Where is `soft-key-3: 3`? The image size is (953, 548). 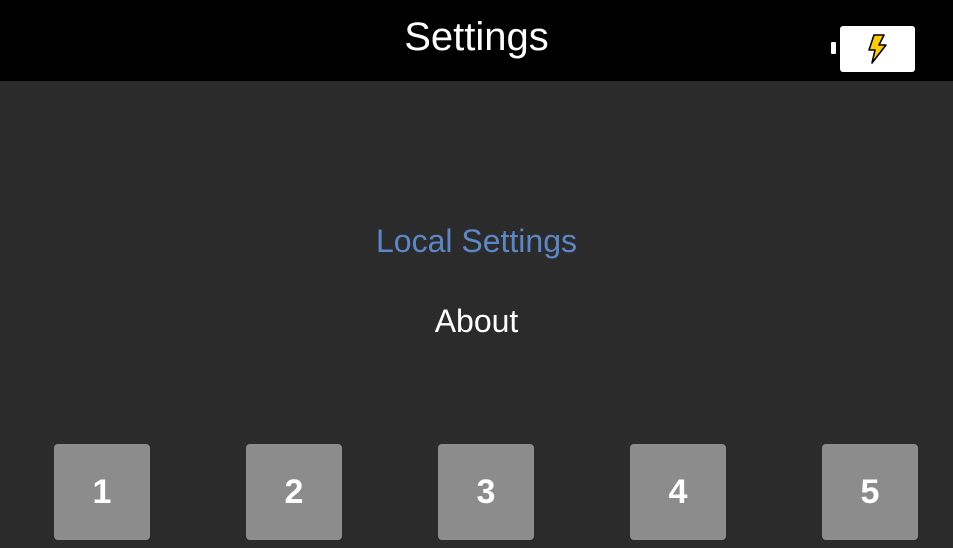
soft-key-3: 3 is located at coordinates (486, 492).